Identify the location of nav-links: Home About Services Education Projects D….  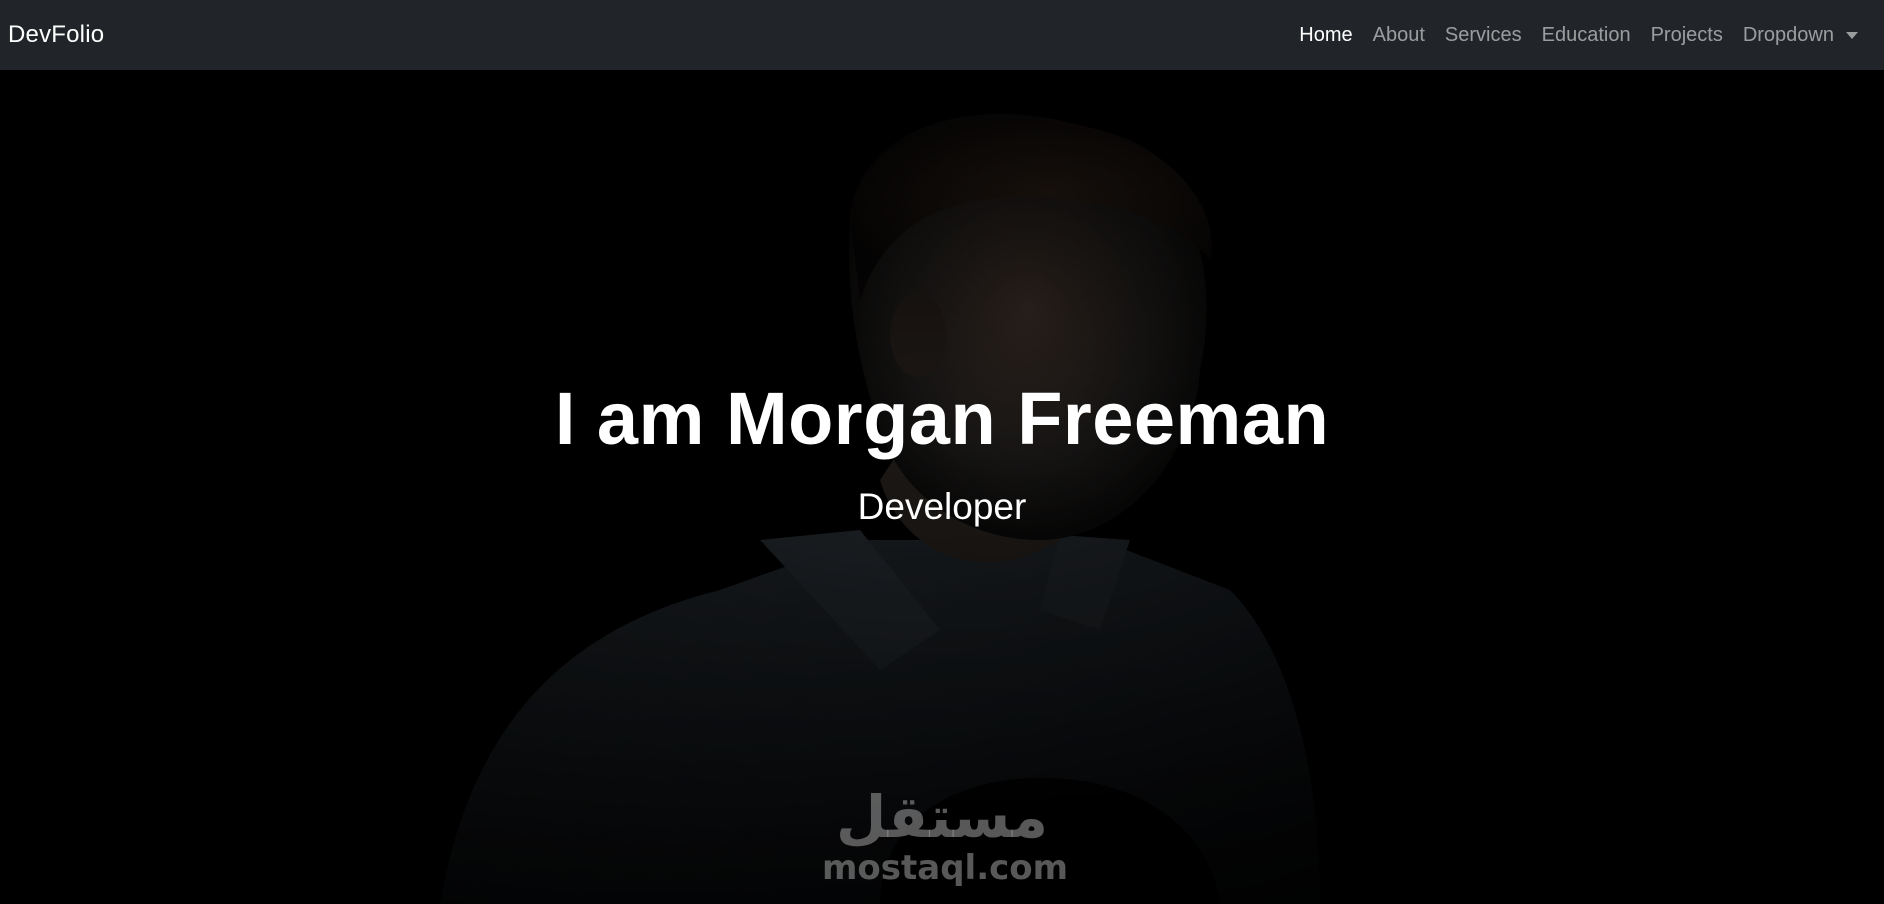
(1578, 35).